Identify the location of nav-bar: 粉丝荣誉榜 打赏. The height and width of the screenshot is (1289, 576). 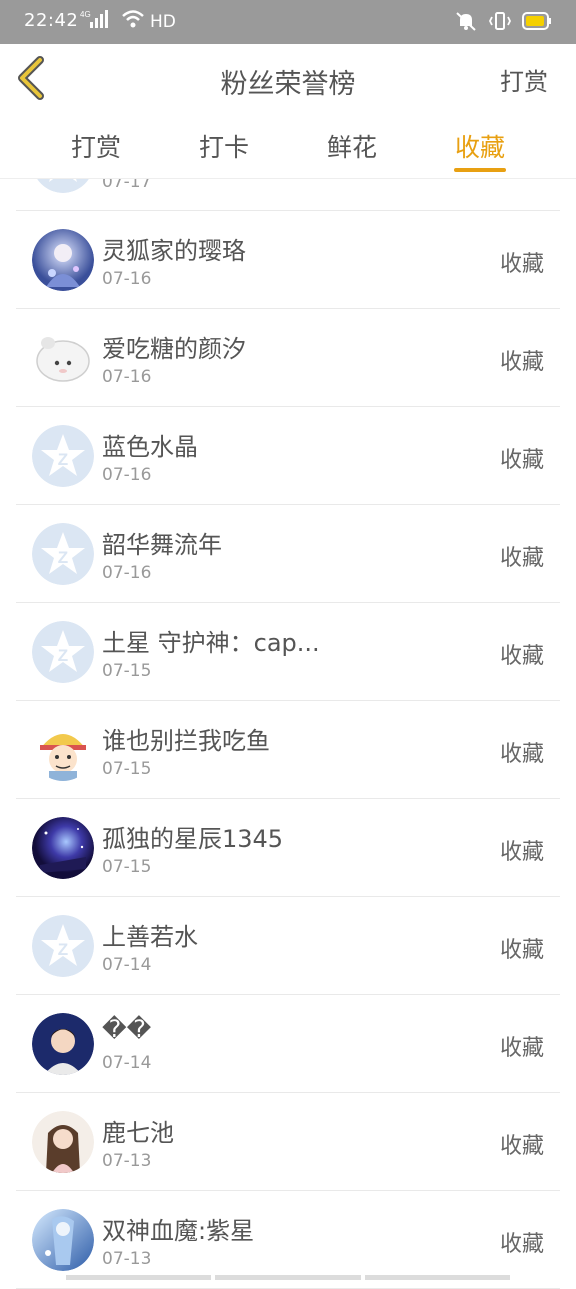
(288, 78).